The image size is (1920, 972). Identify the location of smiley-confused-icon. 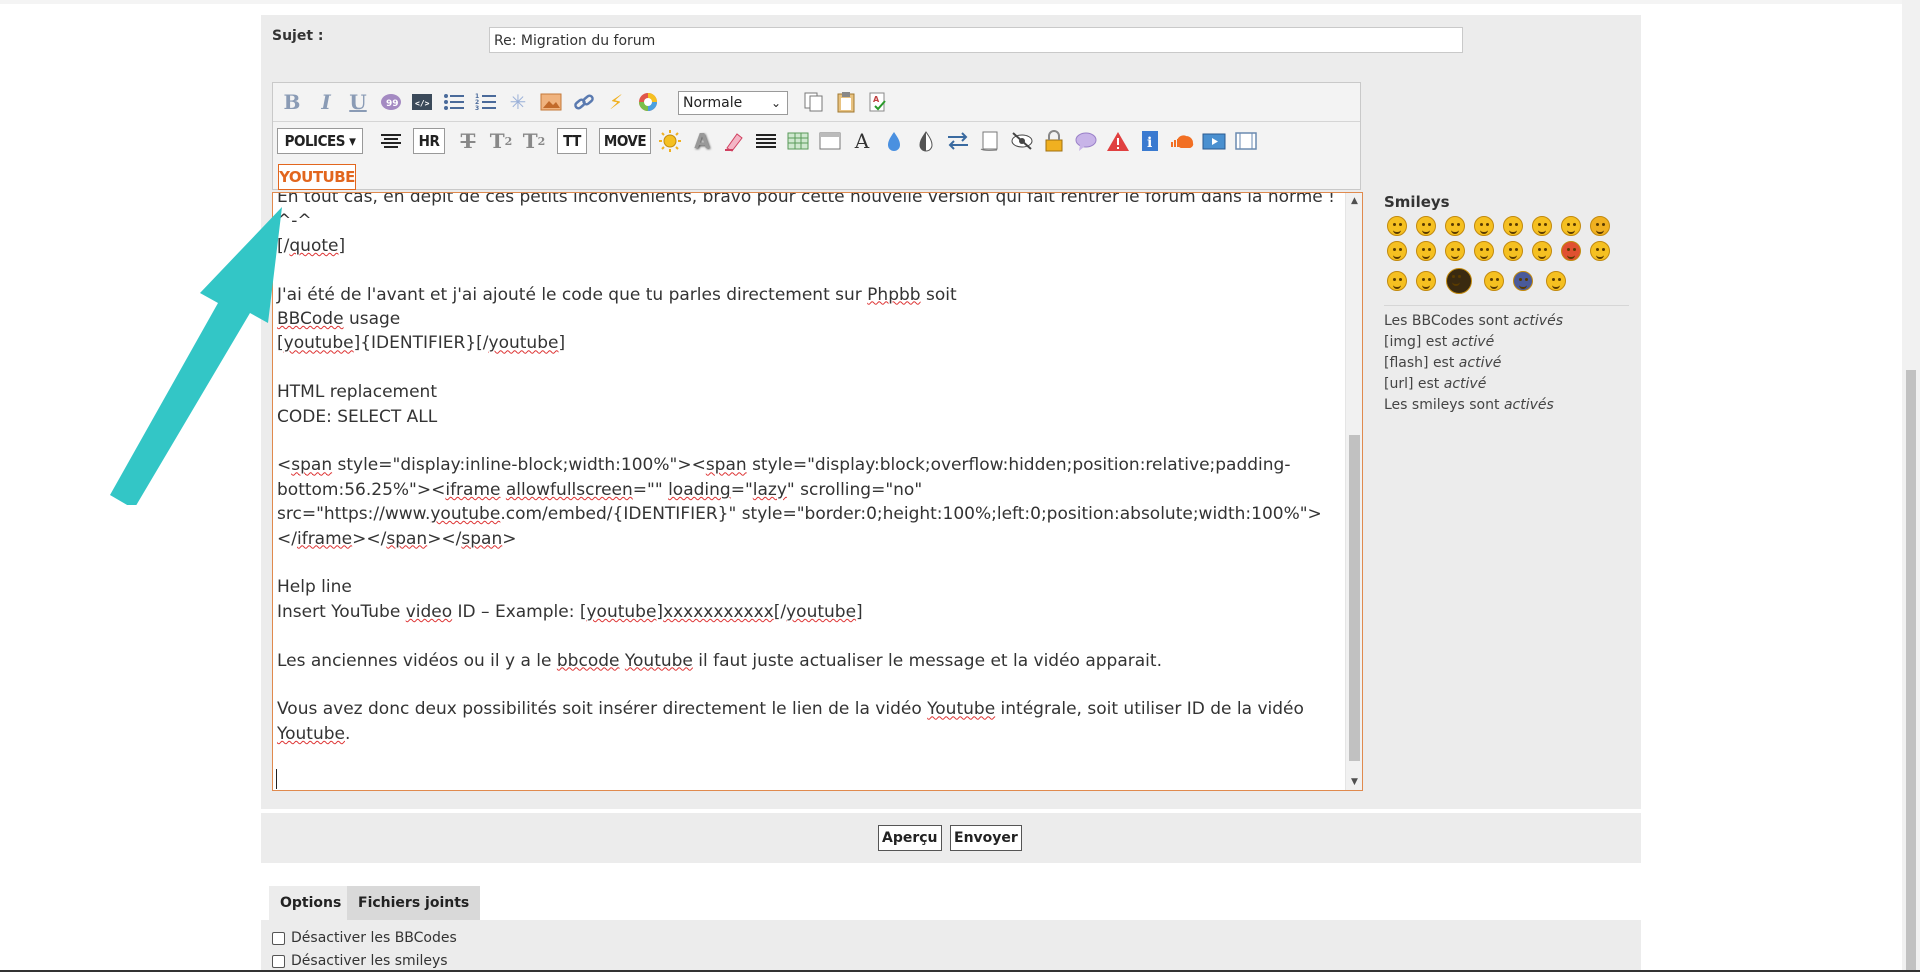
(1397, 251).